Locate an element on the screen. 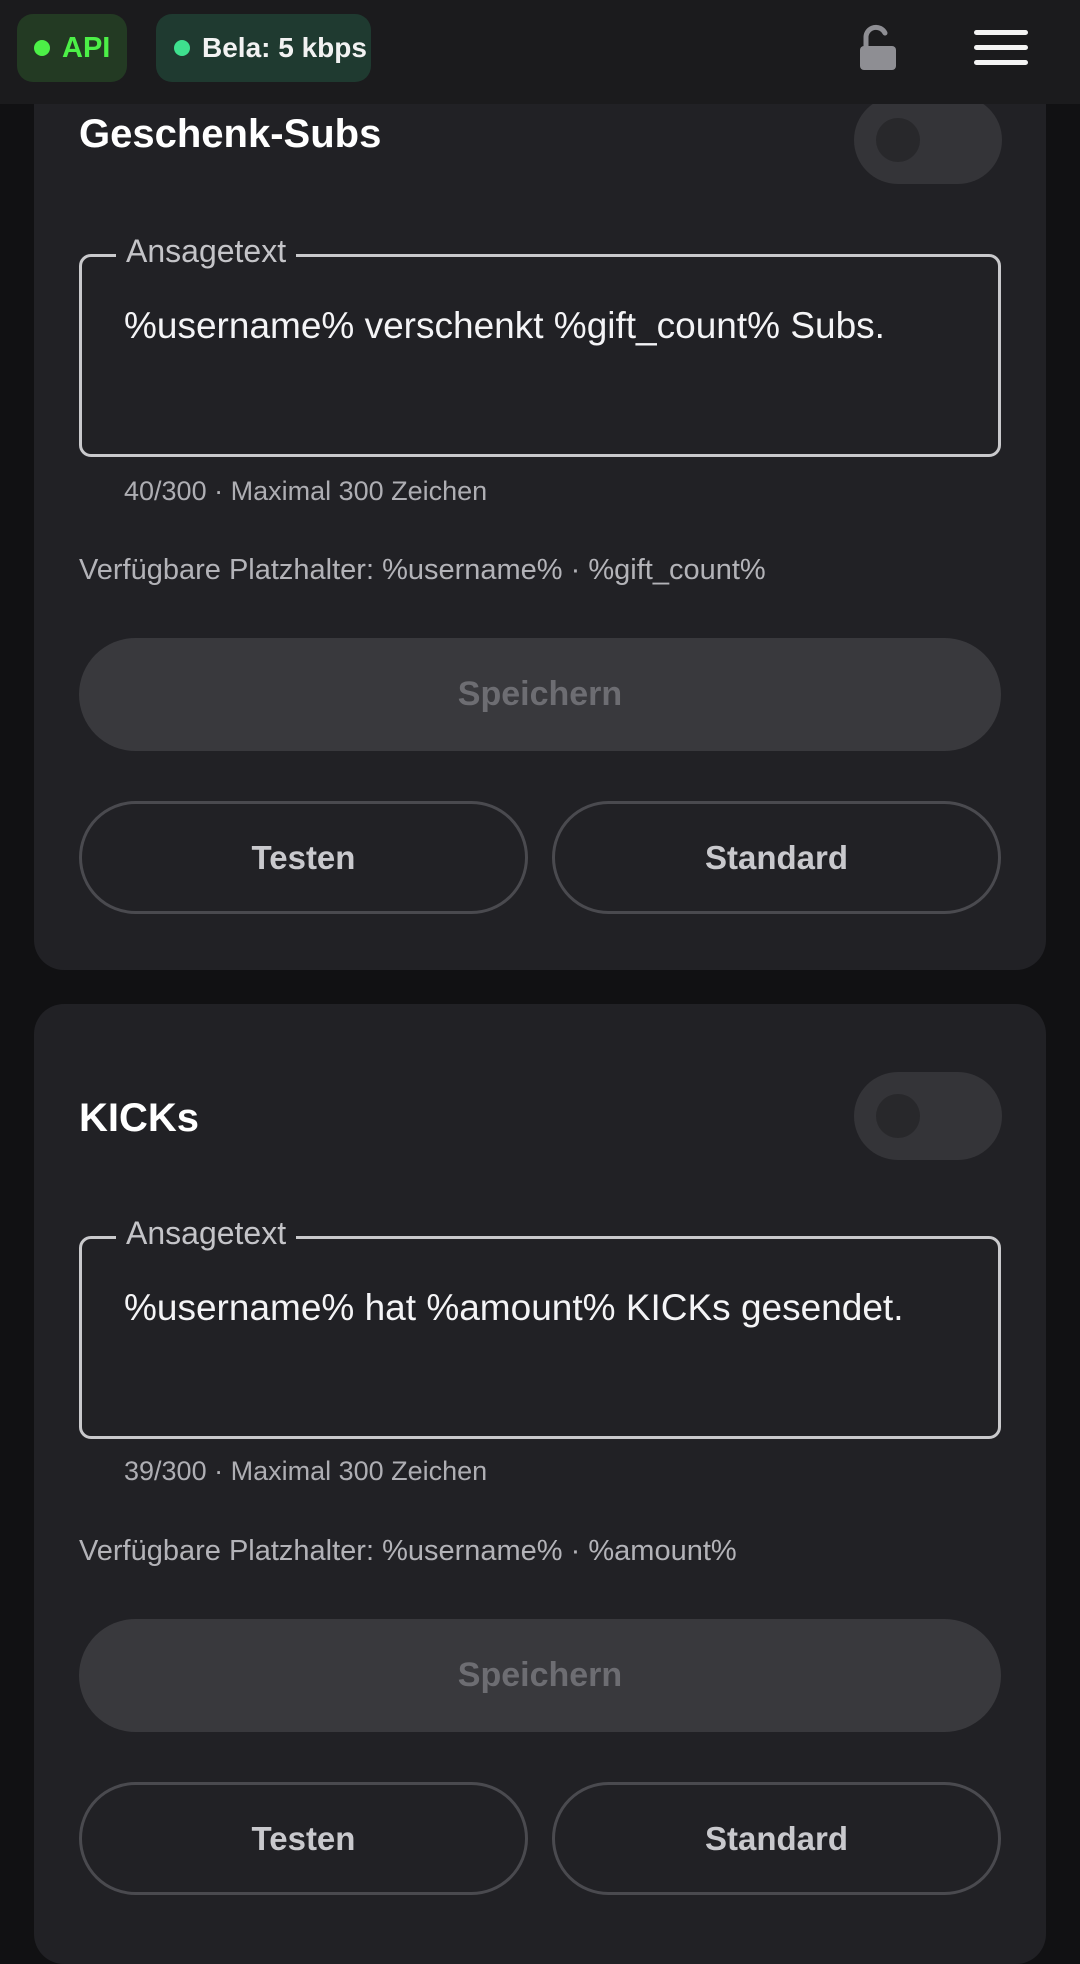 The image size is (1080, 1964). hamburger-menu-icon is located at coordinates (1001, 48).